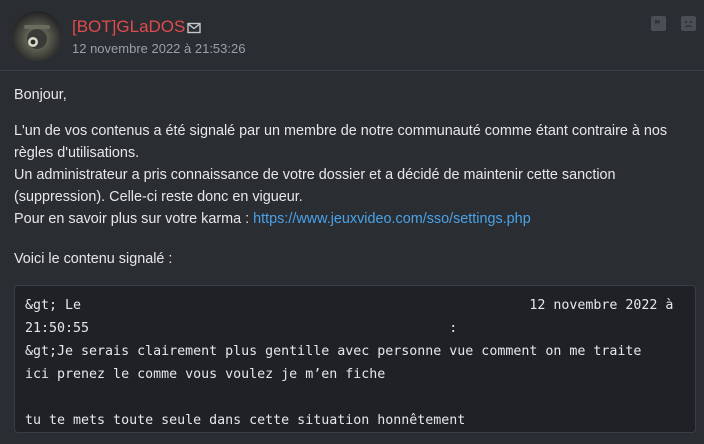  Describe the element at coordinates (77, 153) in the screenshot. I see `message-line: règles d'utilisations.` at that location.